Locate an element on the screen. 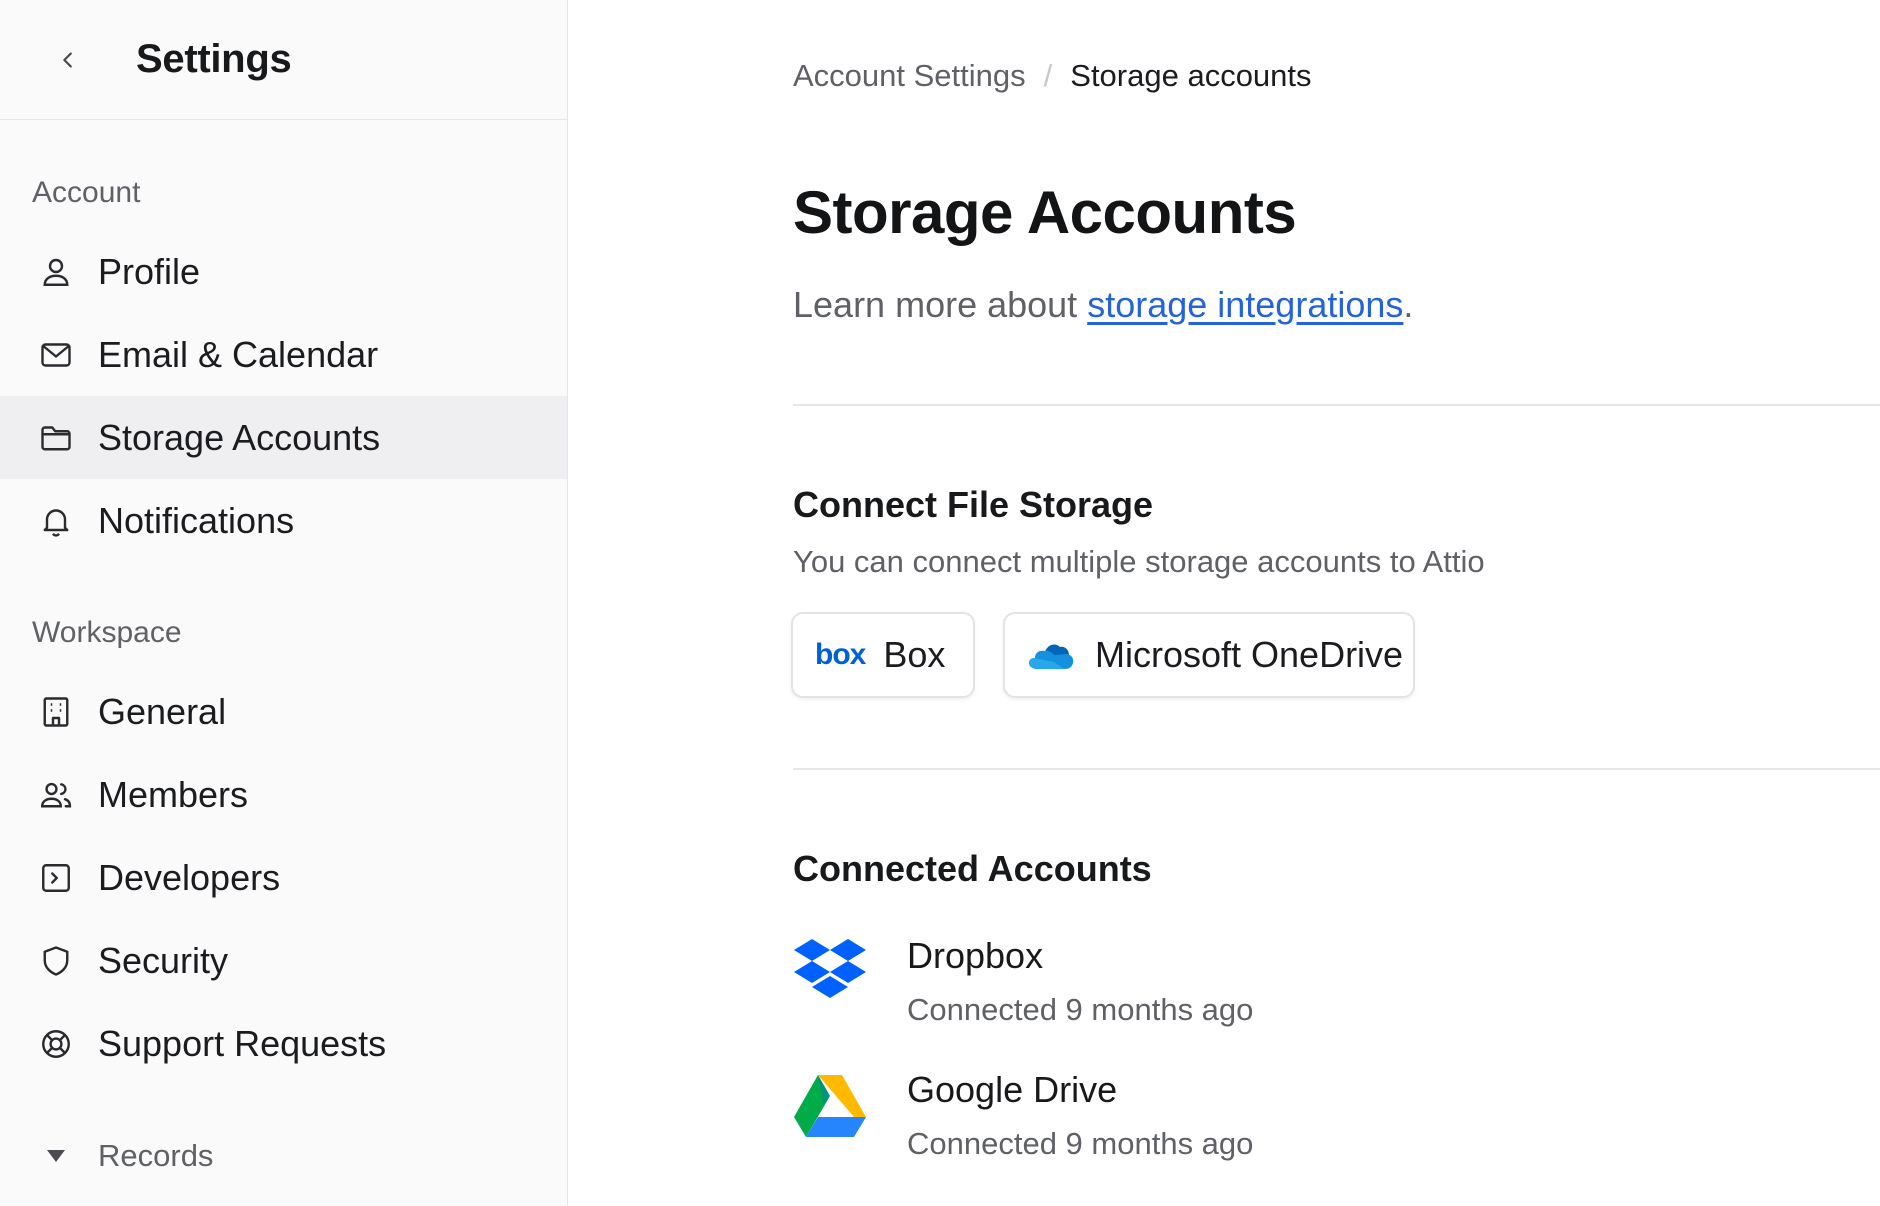 The image size is (1880, 1206). sidebar-item-label: Notifications is located at coordinates (196, 520).